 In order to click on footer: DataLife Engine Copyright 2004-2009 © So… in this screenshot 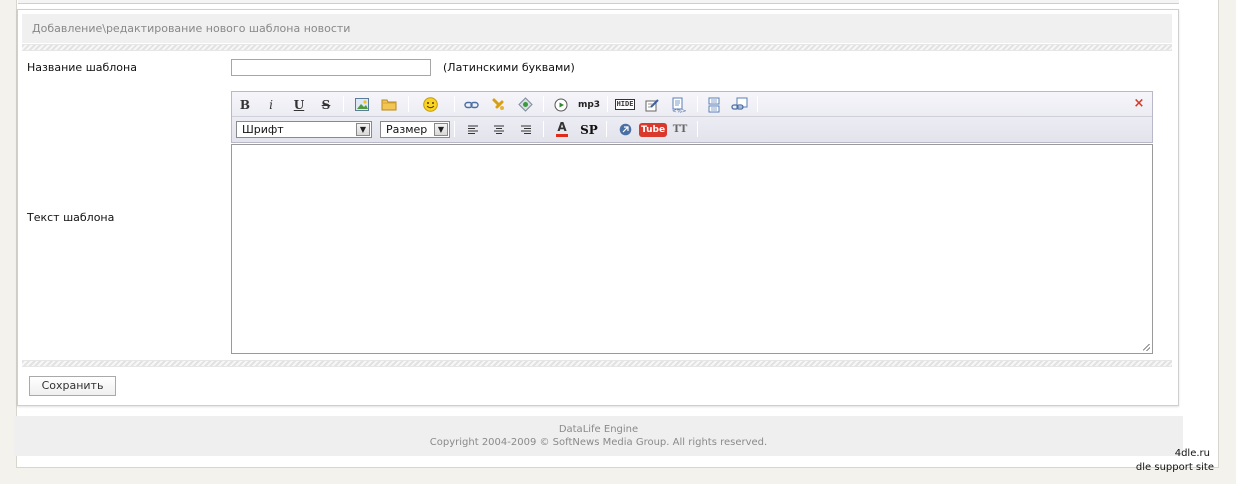, I will do `click(598, 436)`.